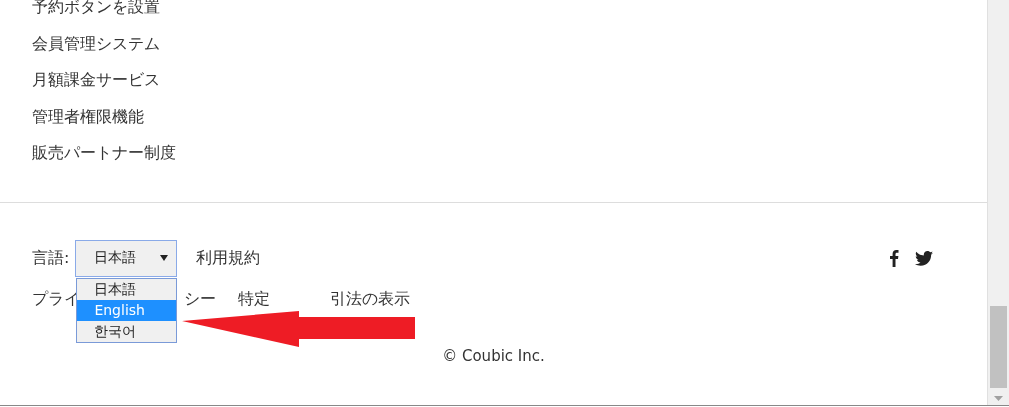 The width and height of the screenshot is (1009, 407). Describe the element at coordinates (370, 299) in the screenshot. I see `footer-link: 引法の表示` at that location.